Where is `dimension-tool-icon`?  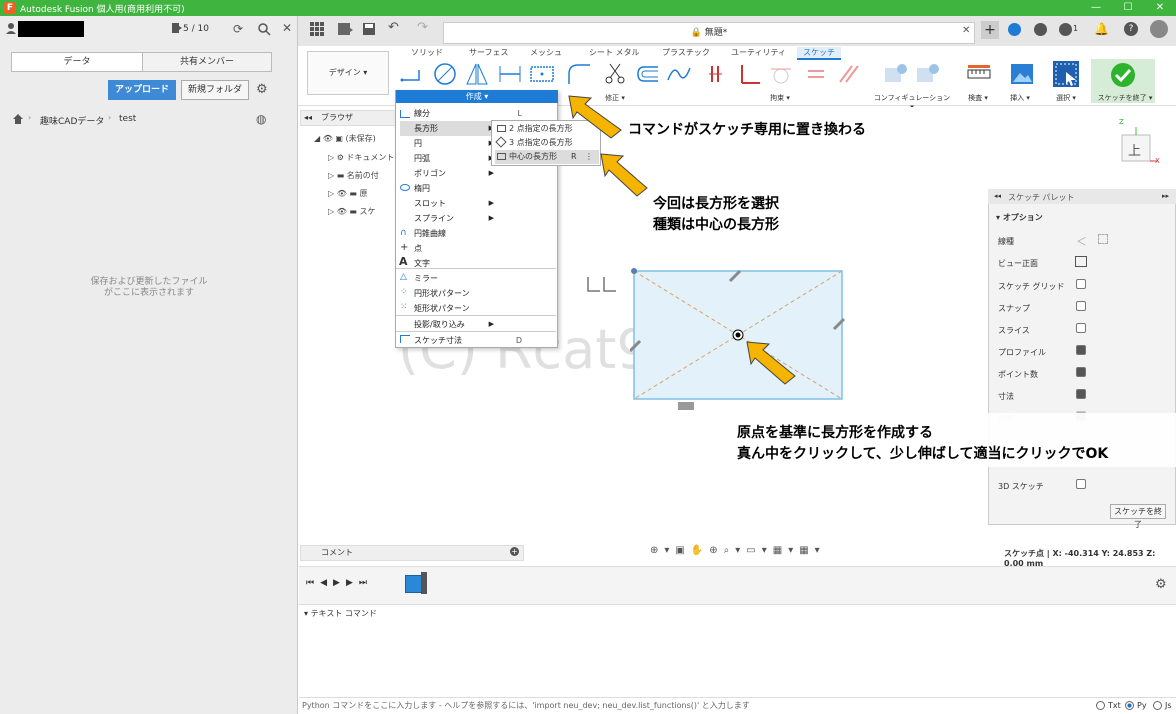 dimension-tool-icon is located at coordinates (510, 74).